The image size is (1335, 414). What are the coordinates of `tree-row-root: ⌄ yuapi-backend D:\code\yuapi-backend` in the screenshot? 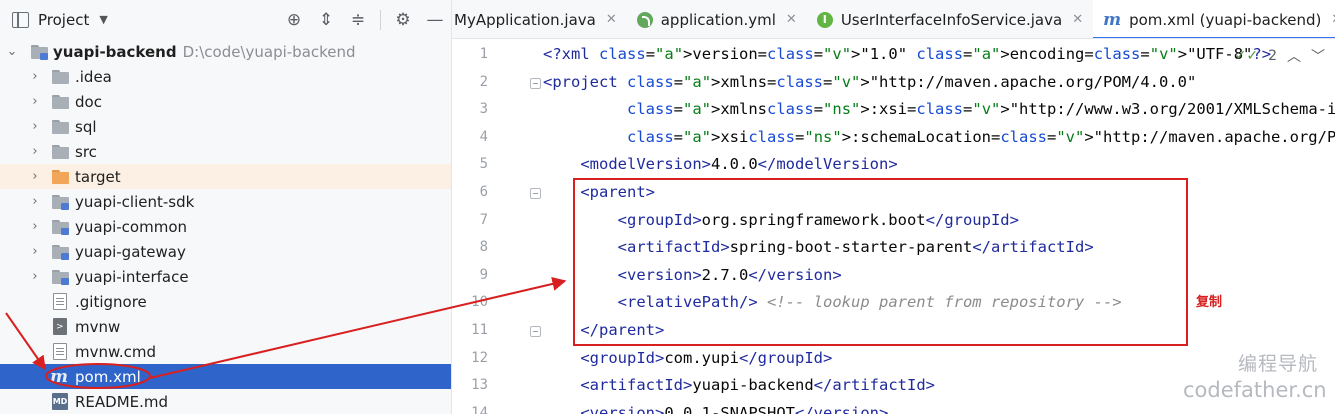 It's located at (225, 51).